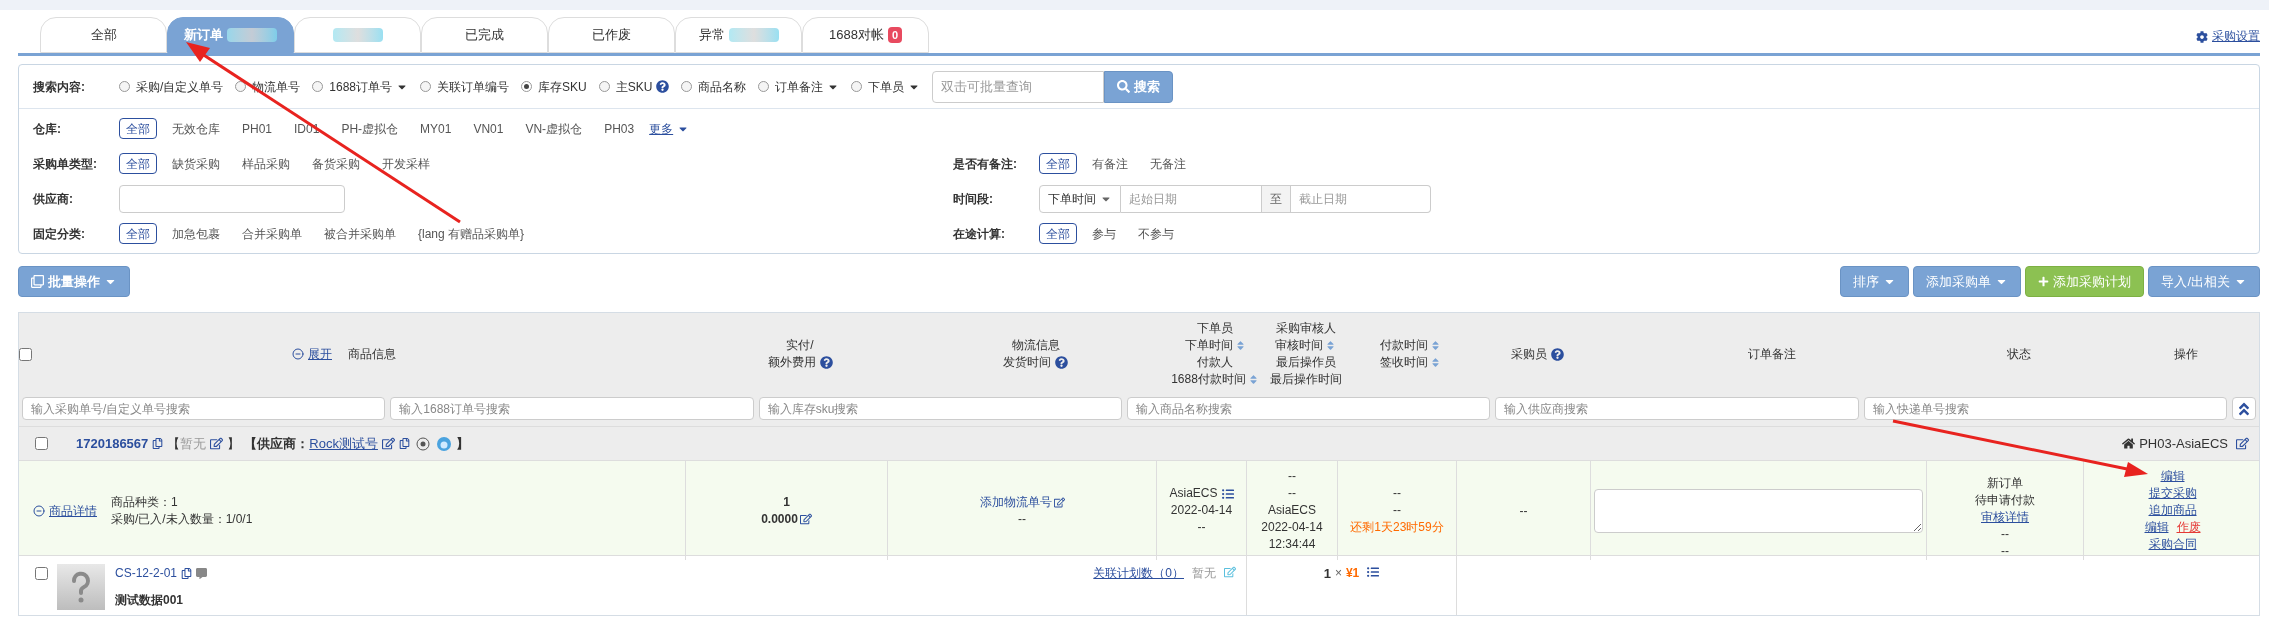 Image resolution: width=2269 pixels, height=619 pixels. I want to click on expand-toggle: 展开, so click(320, 354).